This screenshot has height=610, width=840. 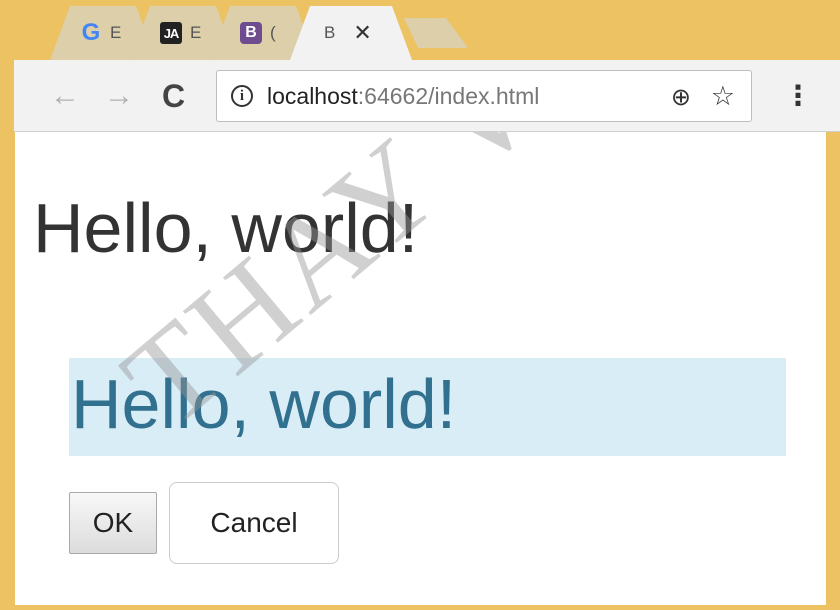 What do you see at coordinates (448, 95) in the screenshot?
I see `url-path: :64662/index.html` at bounding box center [448, 95].